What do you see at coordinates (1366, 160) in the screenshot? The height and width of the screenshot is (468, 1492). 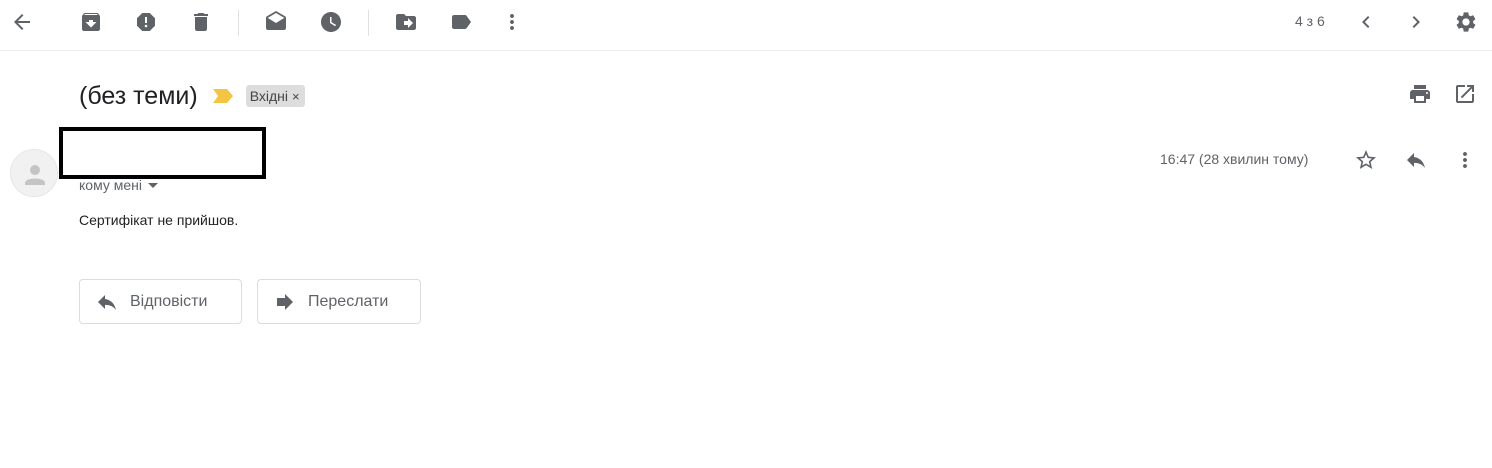 I see `star-icon` at bounding box center [1366, 160].